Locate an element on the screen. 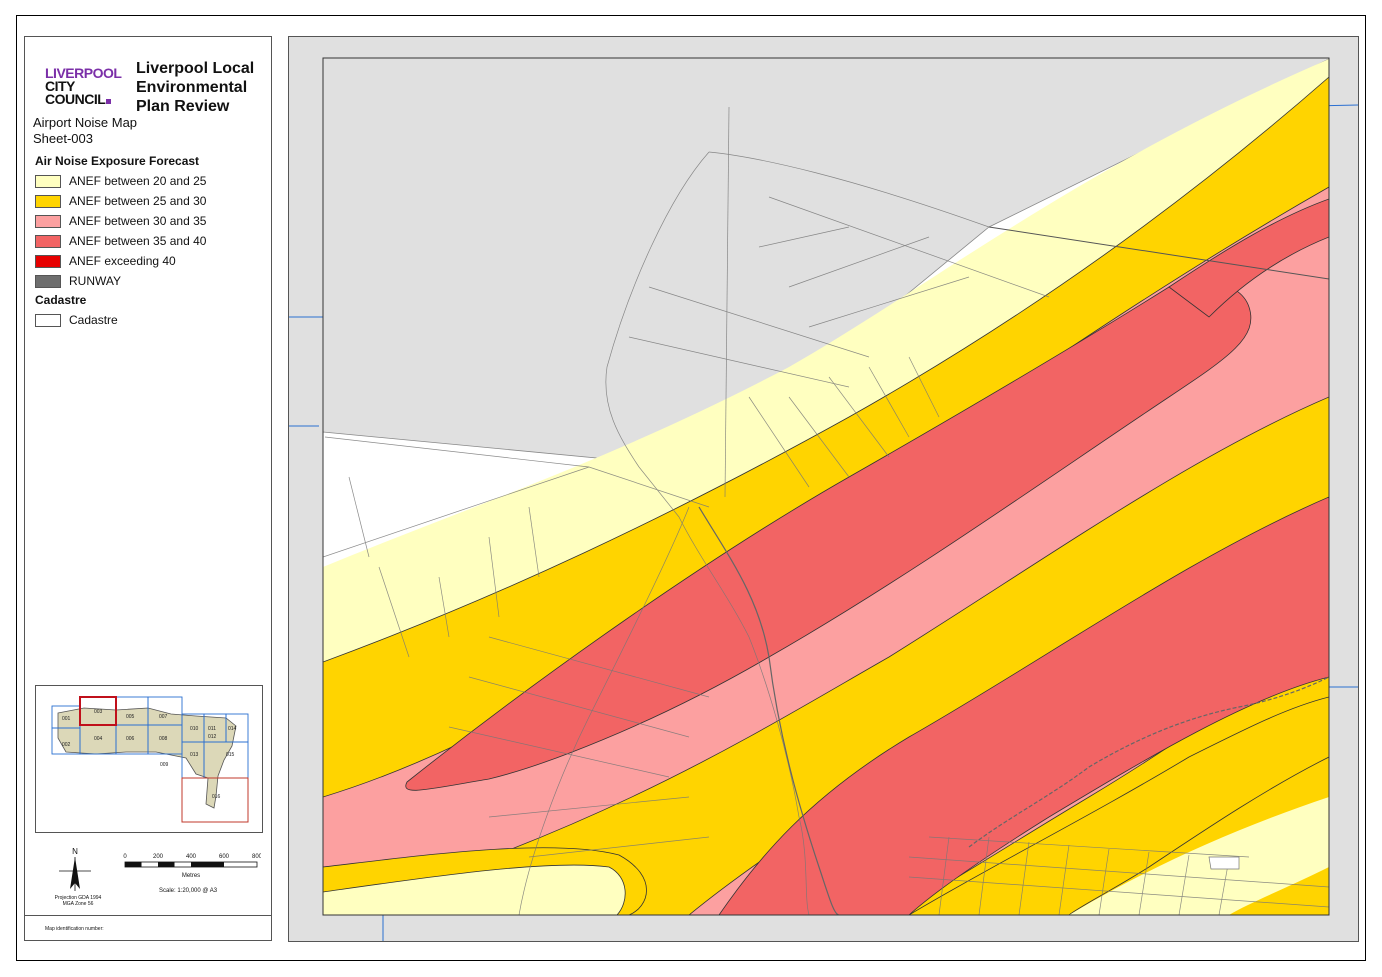 This screenshot has height=977, width=1382. council-logo: LIVERPOOL CITY COUNCIL is located at coordinates (90, 86).